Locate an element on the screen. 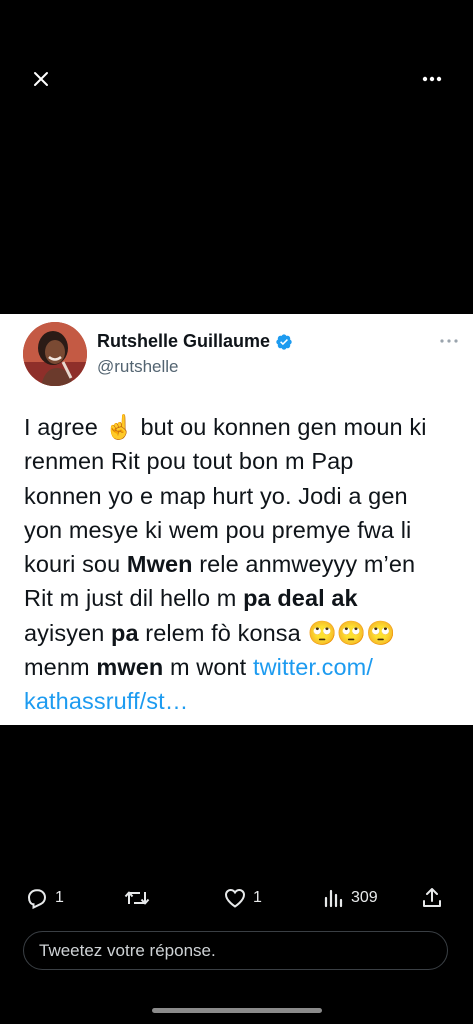 This screenshot has height=1024, width=473. heart-icon is located at coordinates (235, 898).